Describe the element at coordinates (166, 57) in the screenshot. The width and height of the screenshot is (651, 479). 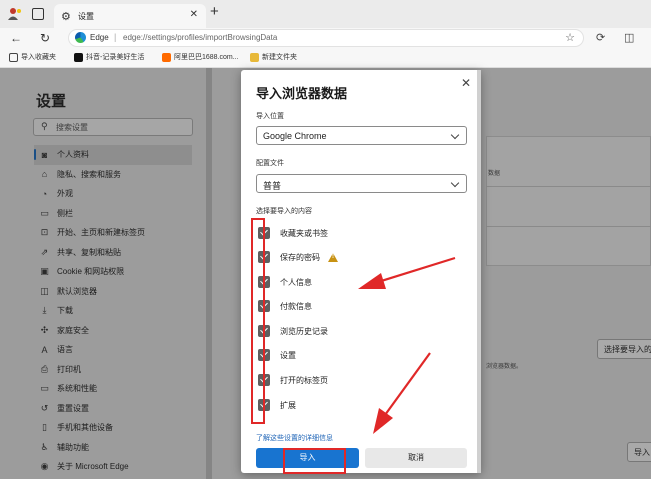
I see `alibaba-icon` at that location.